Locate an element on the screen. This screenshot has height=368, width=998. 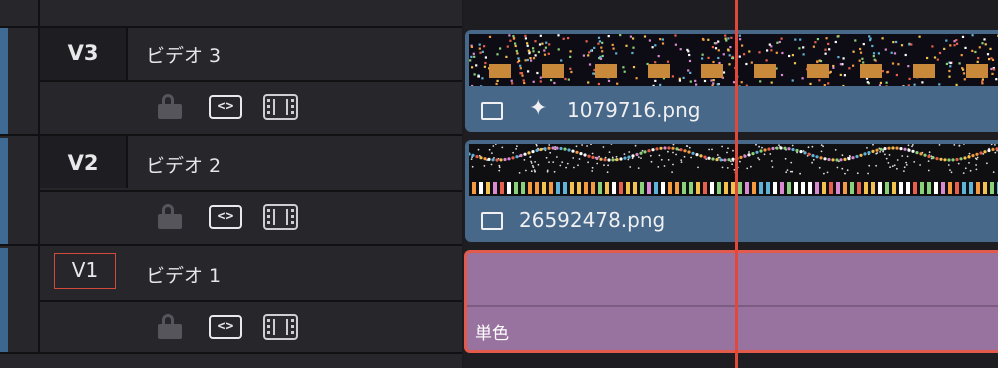
playhead is located at coordinates (736, 184).